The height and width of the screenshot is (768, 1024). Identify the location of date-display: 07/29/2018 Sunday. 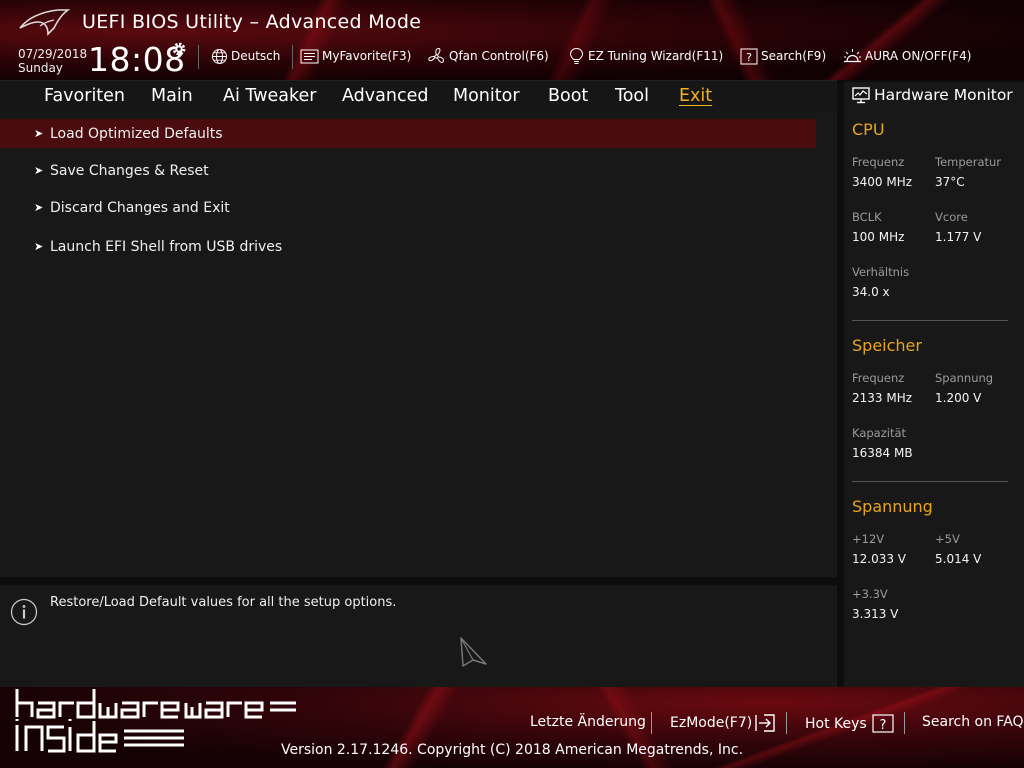
(52, 61).